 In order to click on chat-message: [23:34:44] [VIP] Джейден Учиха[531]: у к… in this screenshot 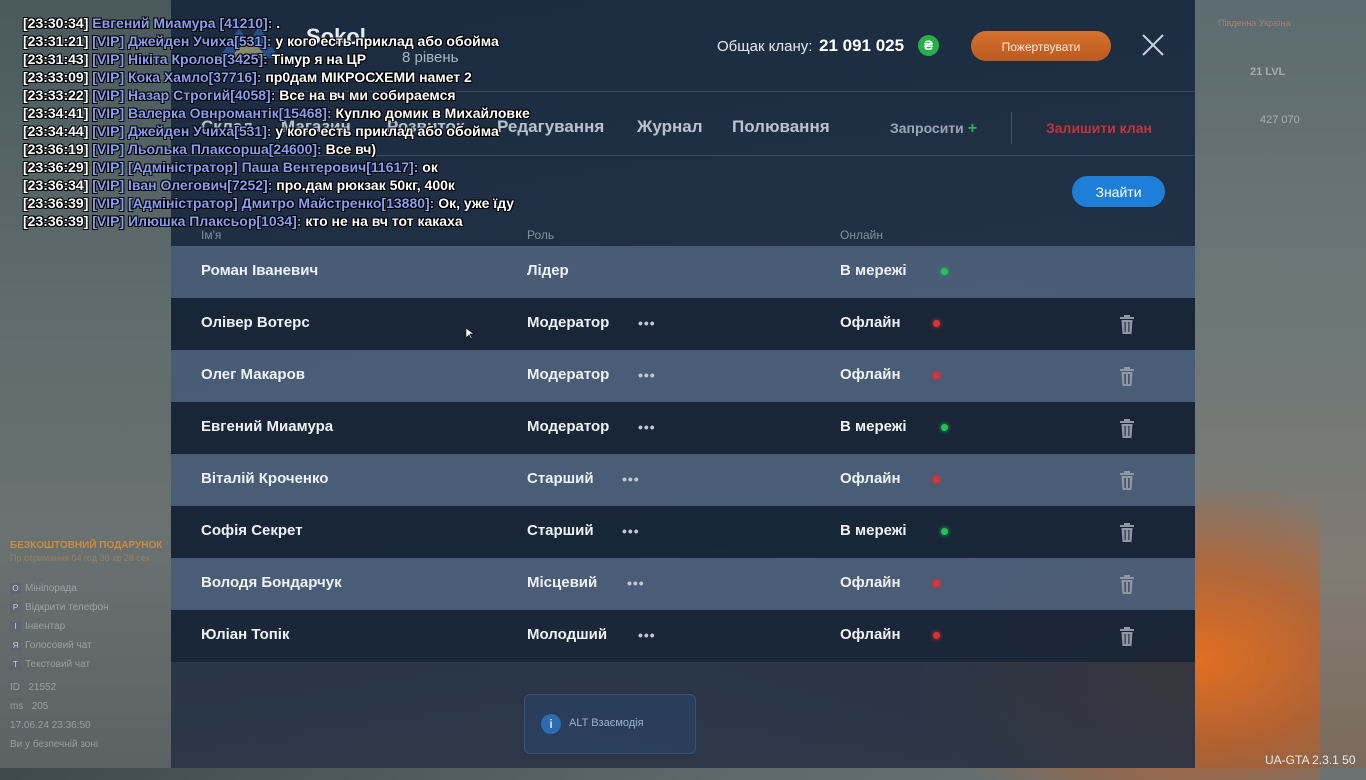, I will do `click(276, 132)`.